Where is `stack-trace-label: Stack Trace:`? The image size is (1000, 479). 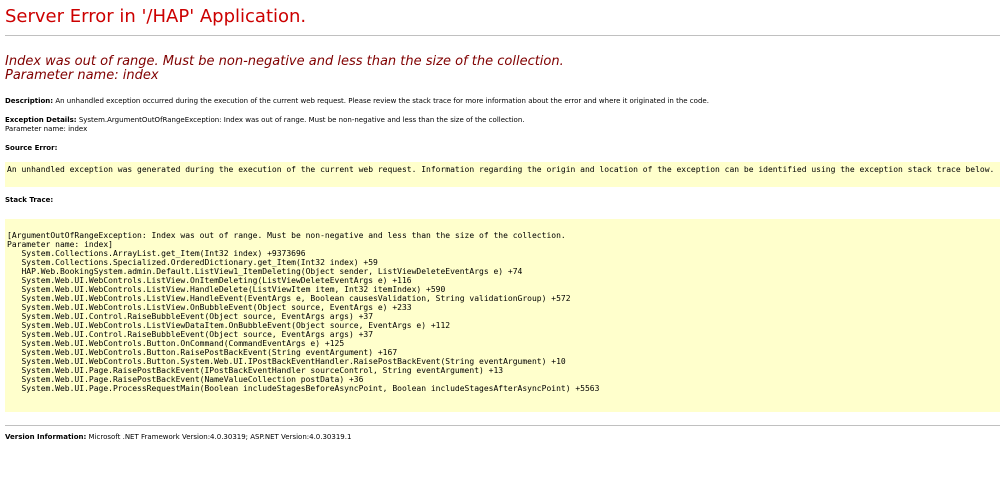
stack-trace-label: Stack Trace: is located at coordinates (29, 200).